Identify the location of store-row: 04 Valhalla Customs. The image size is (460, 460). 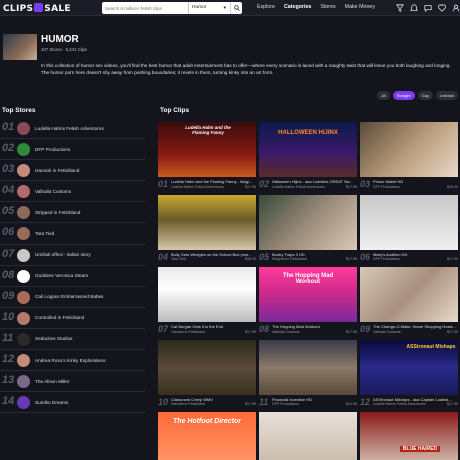
(72, 192).